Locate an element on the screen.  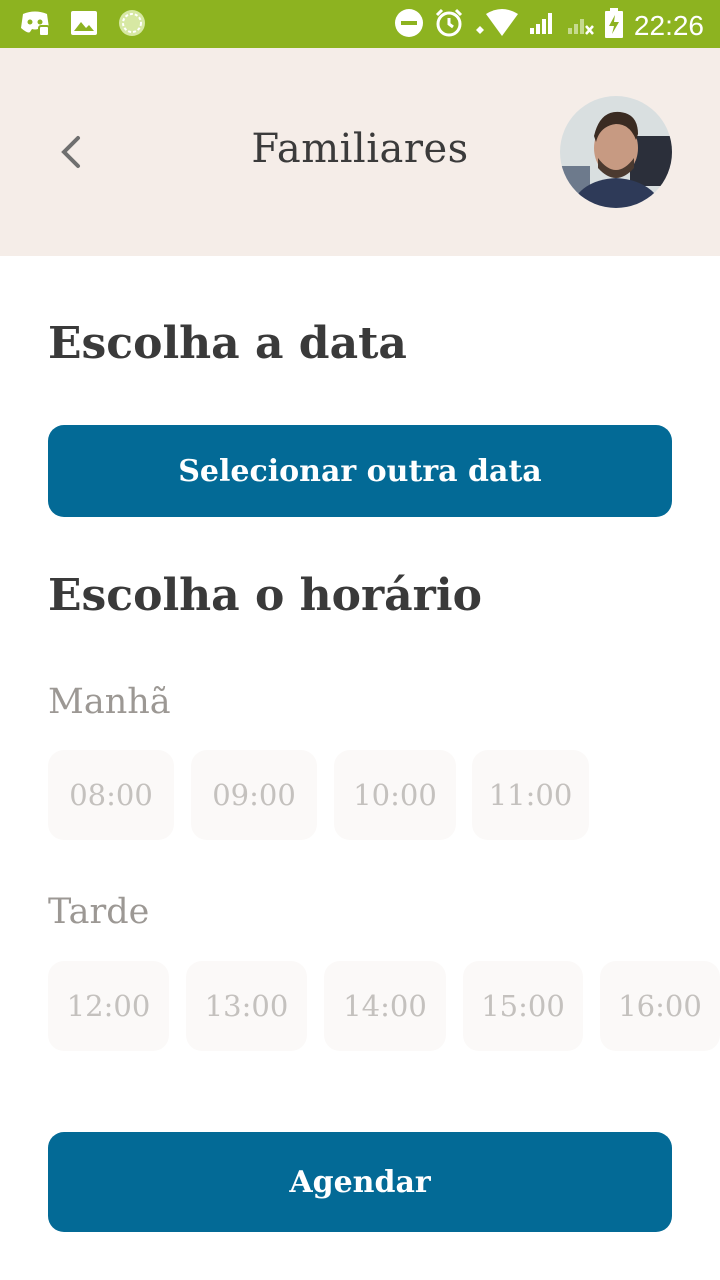
morning-label: Manhã is located at coordinates (109, 702).